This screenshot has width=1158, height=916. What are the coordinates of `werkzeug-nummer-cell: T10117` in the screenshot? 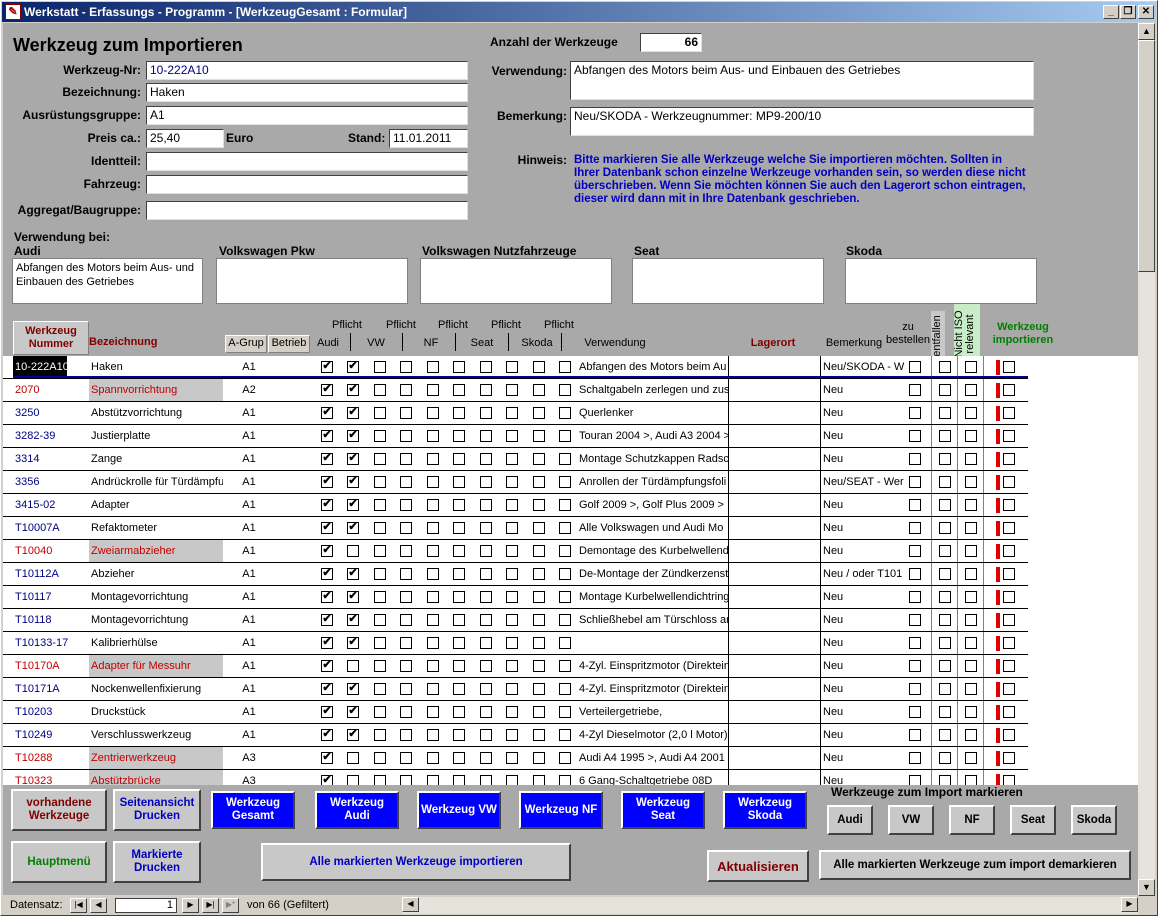 It's located at (50, 597).